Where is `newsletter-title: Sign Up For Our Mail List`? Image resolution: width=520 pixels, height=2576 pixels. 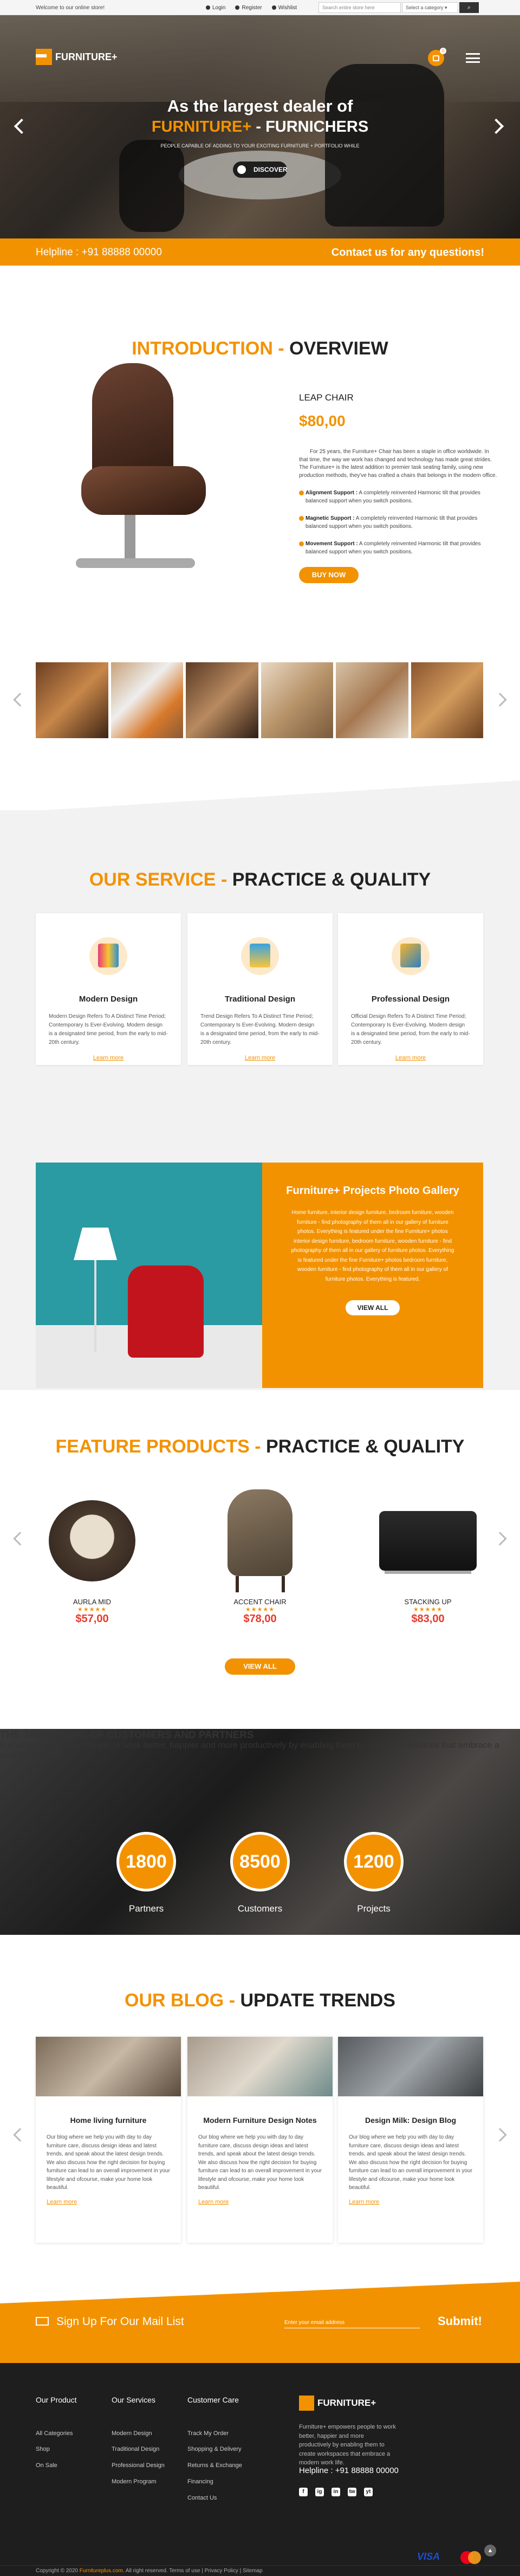 newsletter-title: Sign Up For Our Mail List is located at coordinates (110, 2321).